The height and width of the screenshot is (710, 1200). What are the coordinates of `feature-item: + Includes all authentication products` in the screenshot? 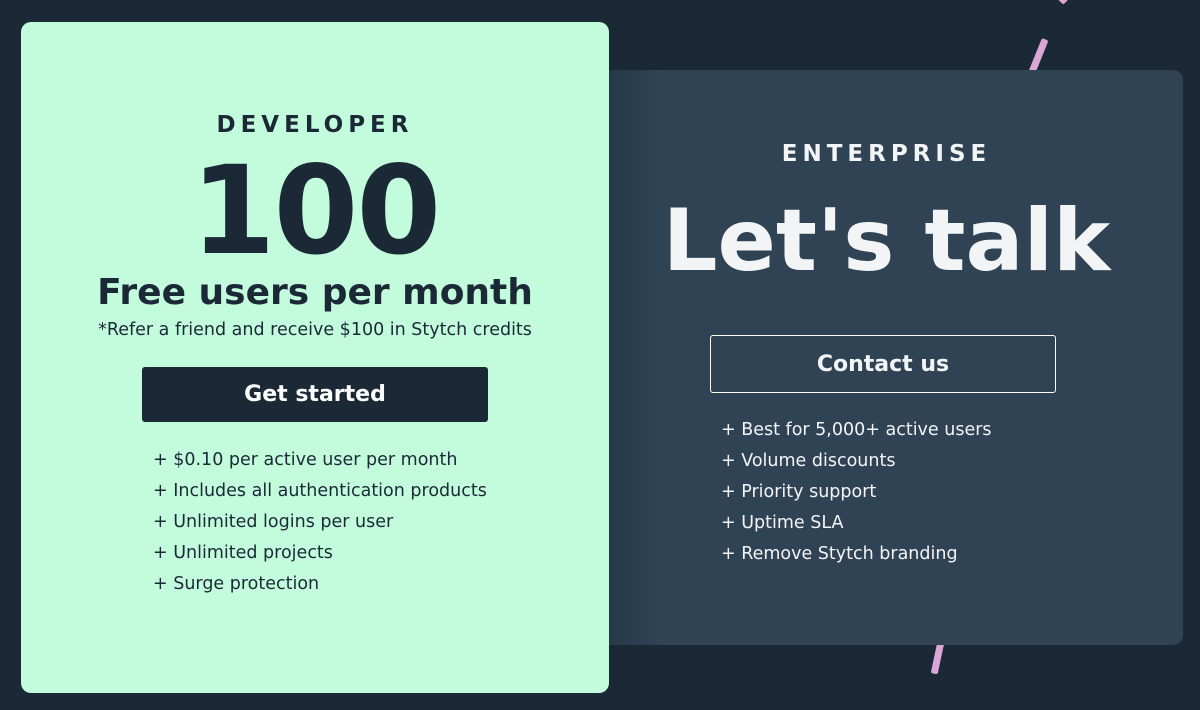 It's located at (320, 491).